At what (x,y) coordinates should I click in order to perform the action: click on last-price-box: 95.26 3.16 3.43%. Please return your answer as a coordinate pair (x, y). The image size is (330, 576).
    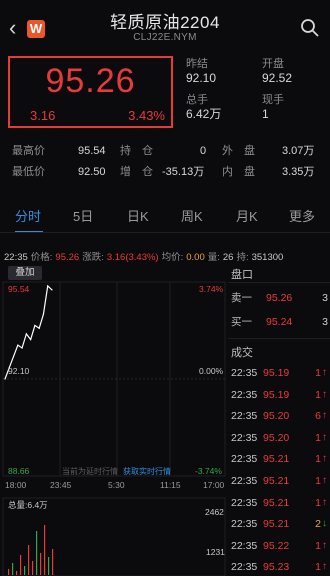
    Looking at the image, I should click on (90, 92).